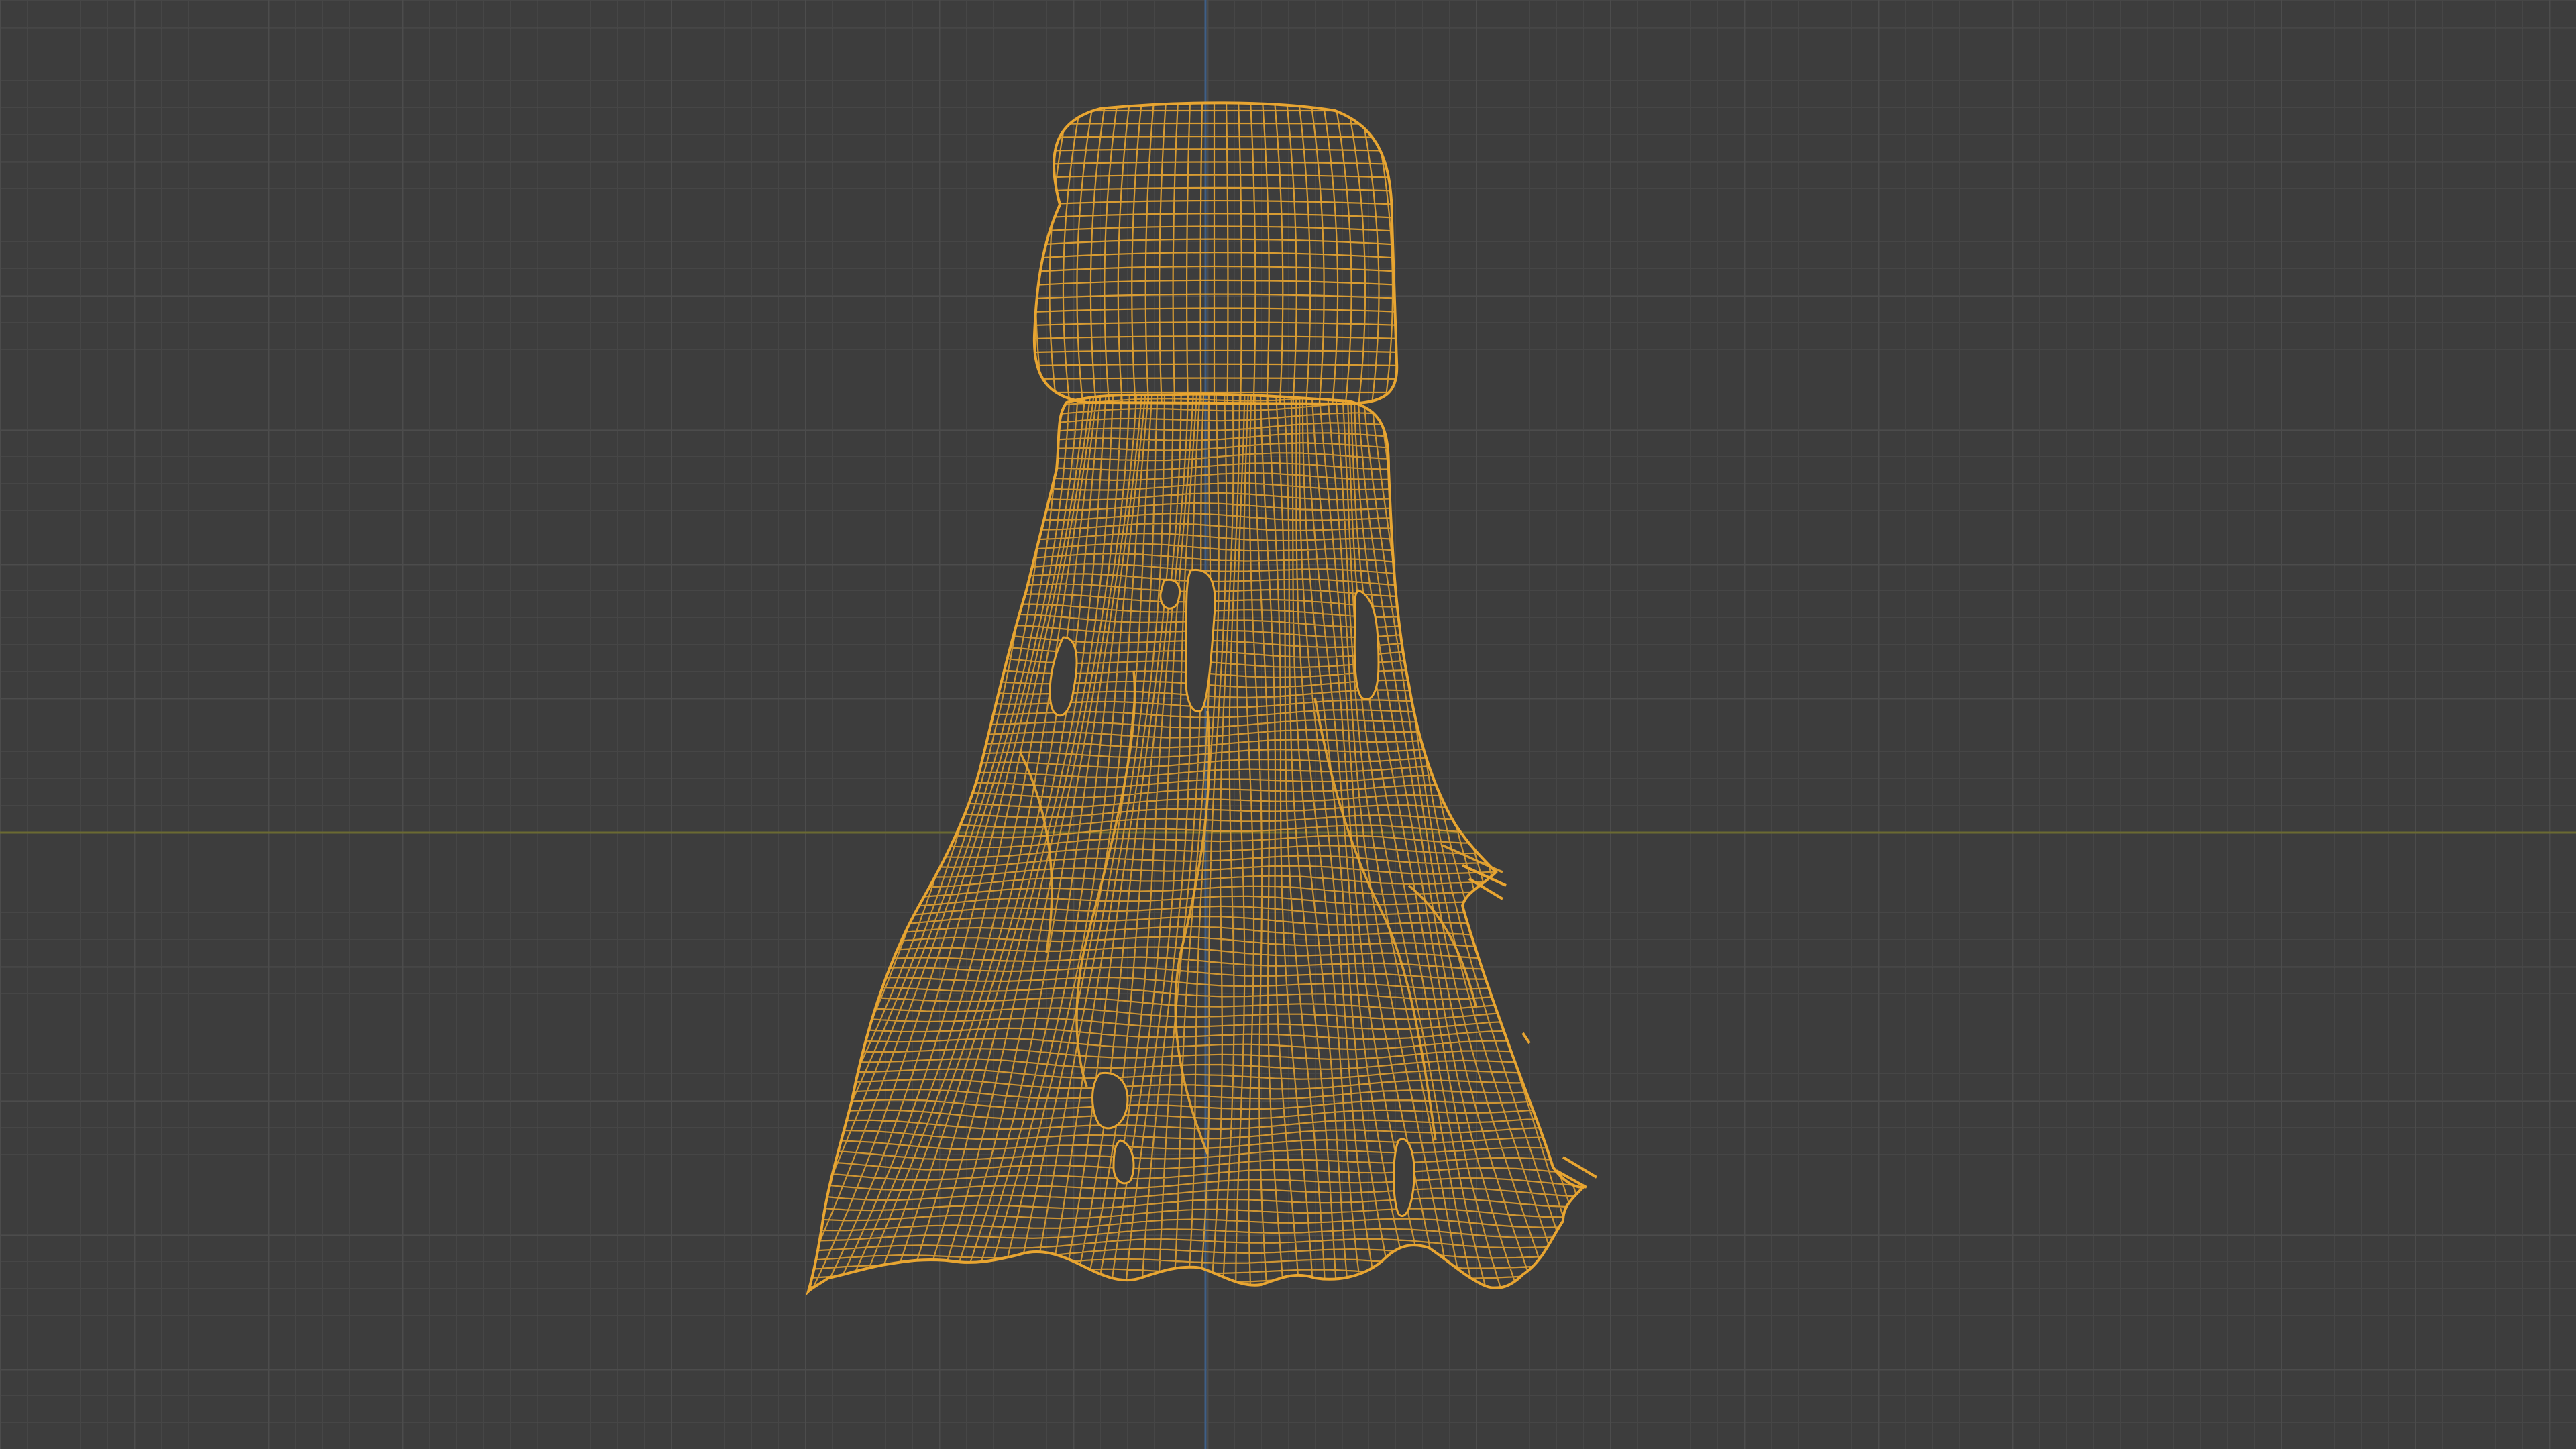 The image size is (2576, 1449). I want to click on hole-lower-left, so click(1110, 1100).